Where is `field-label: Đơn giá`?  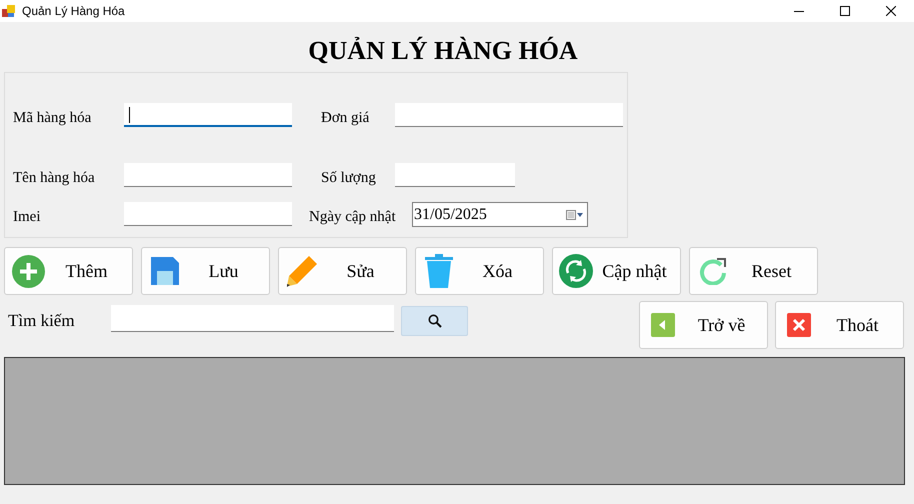 field-label: Đơn giá is located at coordinates (345, 118).